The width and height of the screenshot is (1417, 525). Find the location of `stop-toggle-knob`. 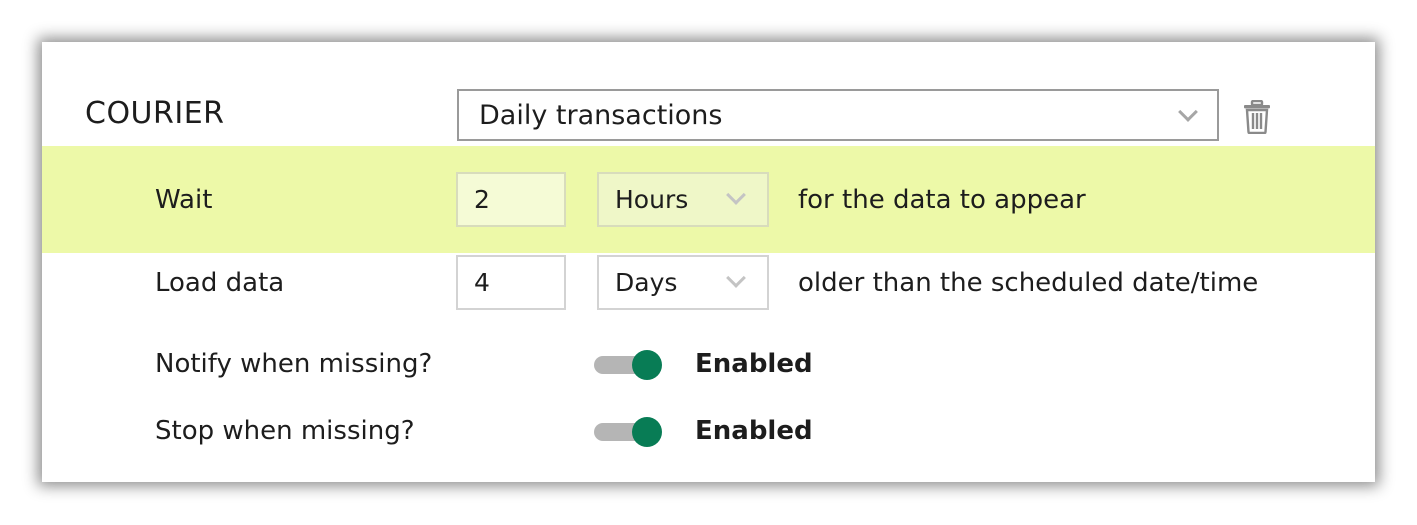

stop-toggle-knob is located at coordinates (647, 432).